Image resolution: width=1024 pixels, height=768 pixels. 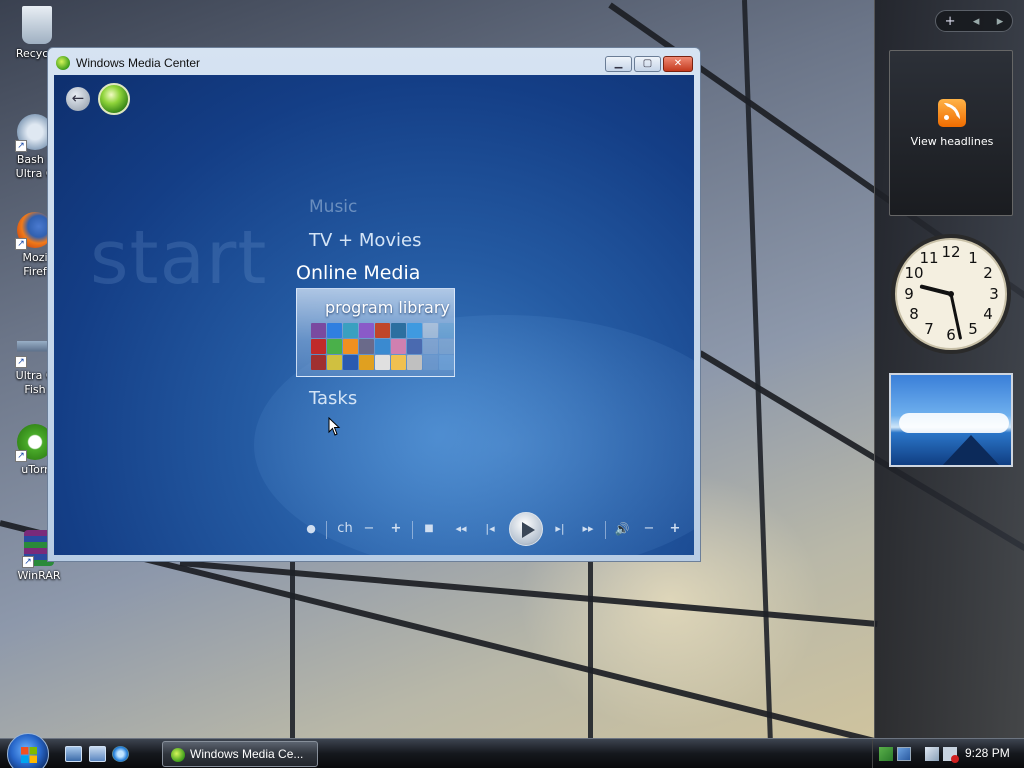 What do you see at coordinates (78, 99) in the screenshot?
I see `back-arrow-icon: ←` at bounding box center [78, 99].